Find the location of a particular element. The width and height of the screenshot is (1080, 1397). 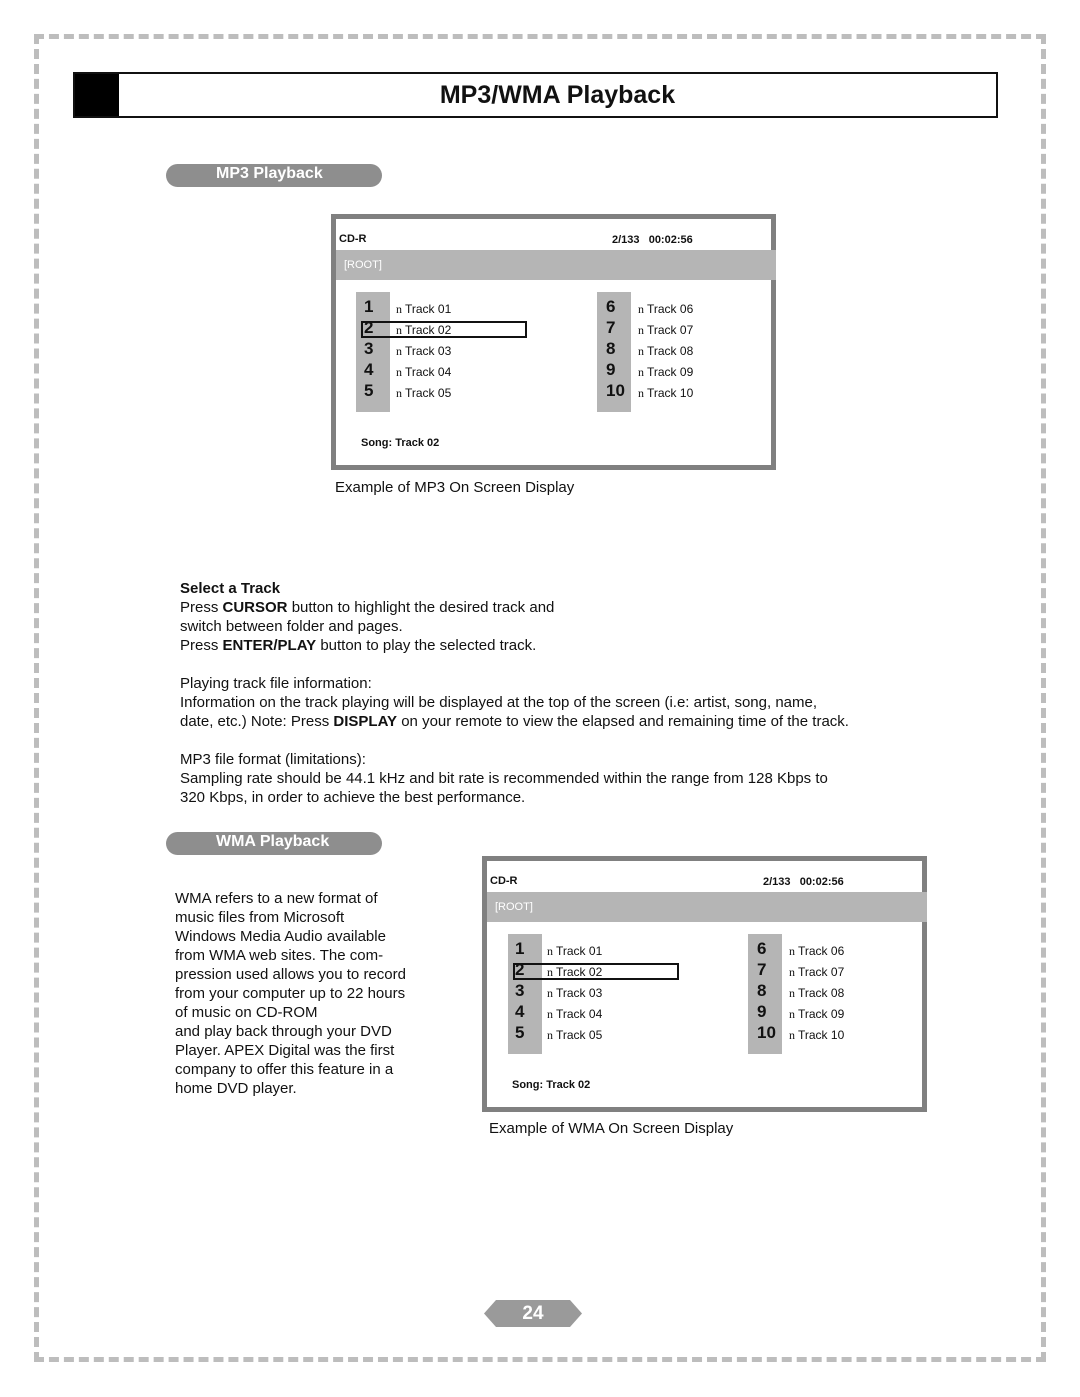

select-track-heading: Select a Track is located at coordinates (230, 588).